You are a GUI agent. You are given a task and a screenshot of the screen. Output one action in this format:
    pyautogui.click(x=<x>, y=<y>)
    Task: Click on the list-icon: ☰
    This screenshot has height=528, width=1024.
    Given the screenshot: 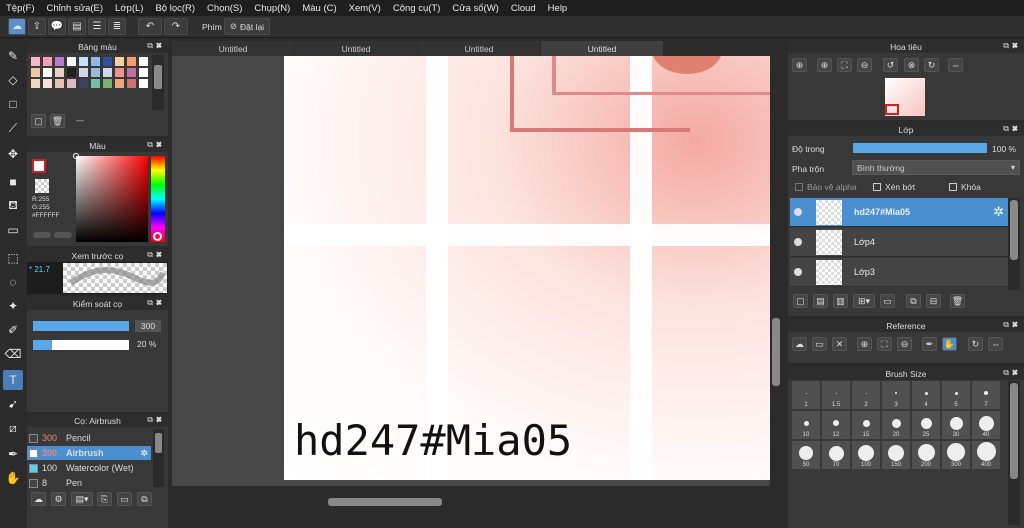 What is the action you would take?
    pyautogui.click(x=97, y=26)
    